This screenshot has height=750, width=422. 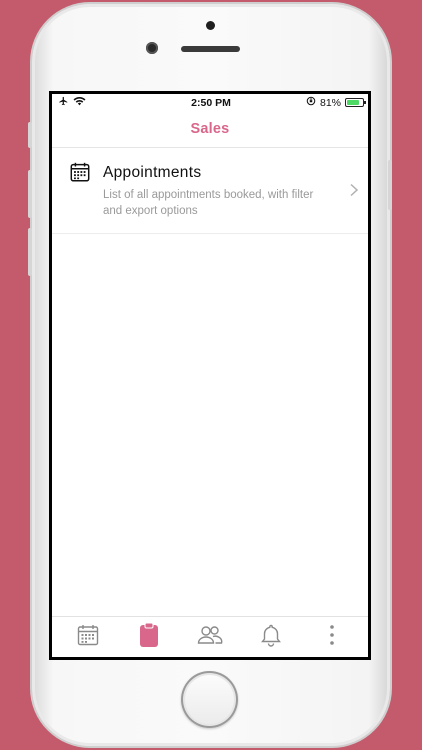 What do you see at coordinates (30, 252) in the screenshot?
I see `volume-down-button` at bounding box center [30, 252].